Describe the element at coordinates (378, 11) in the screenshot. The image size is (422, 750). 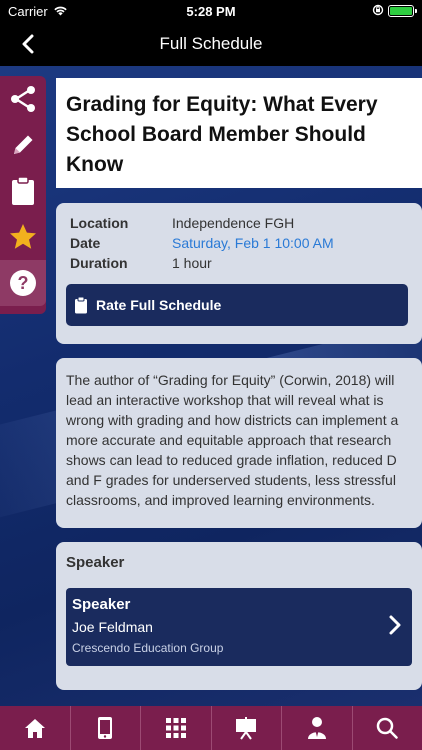
I see `rotation-lock-icon` at that location.